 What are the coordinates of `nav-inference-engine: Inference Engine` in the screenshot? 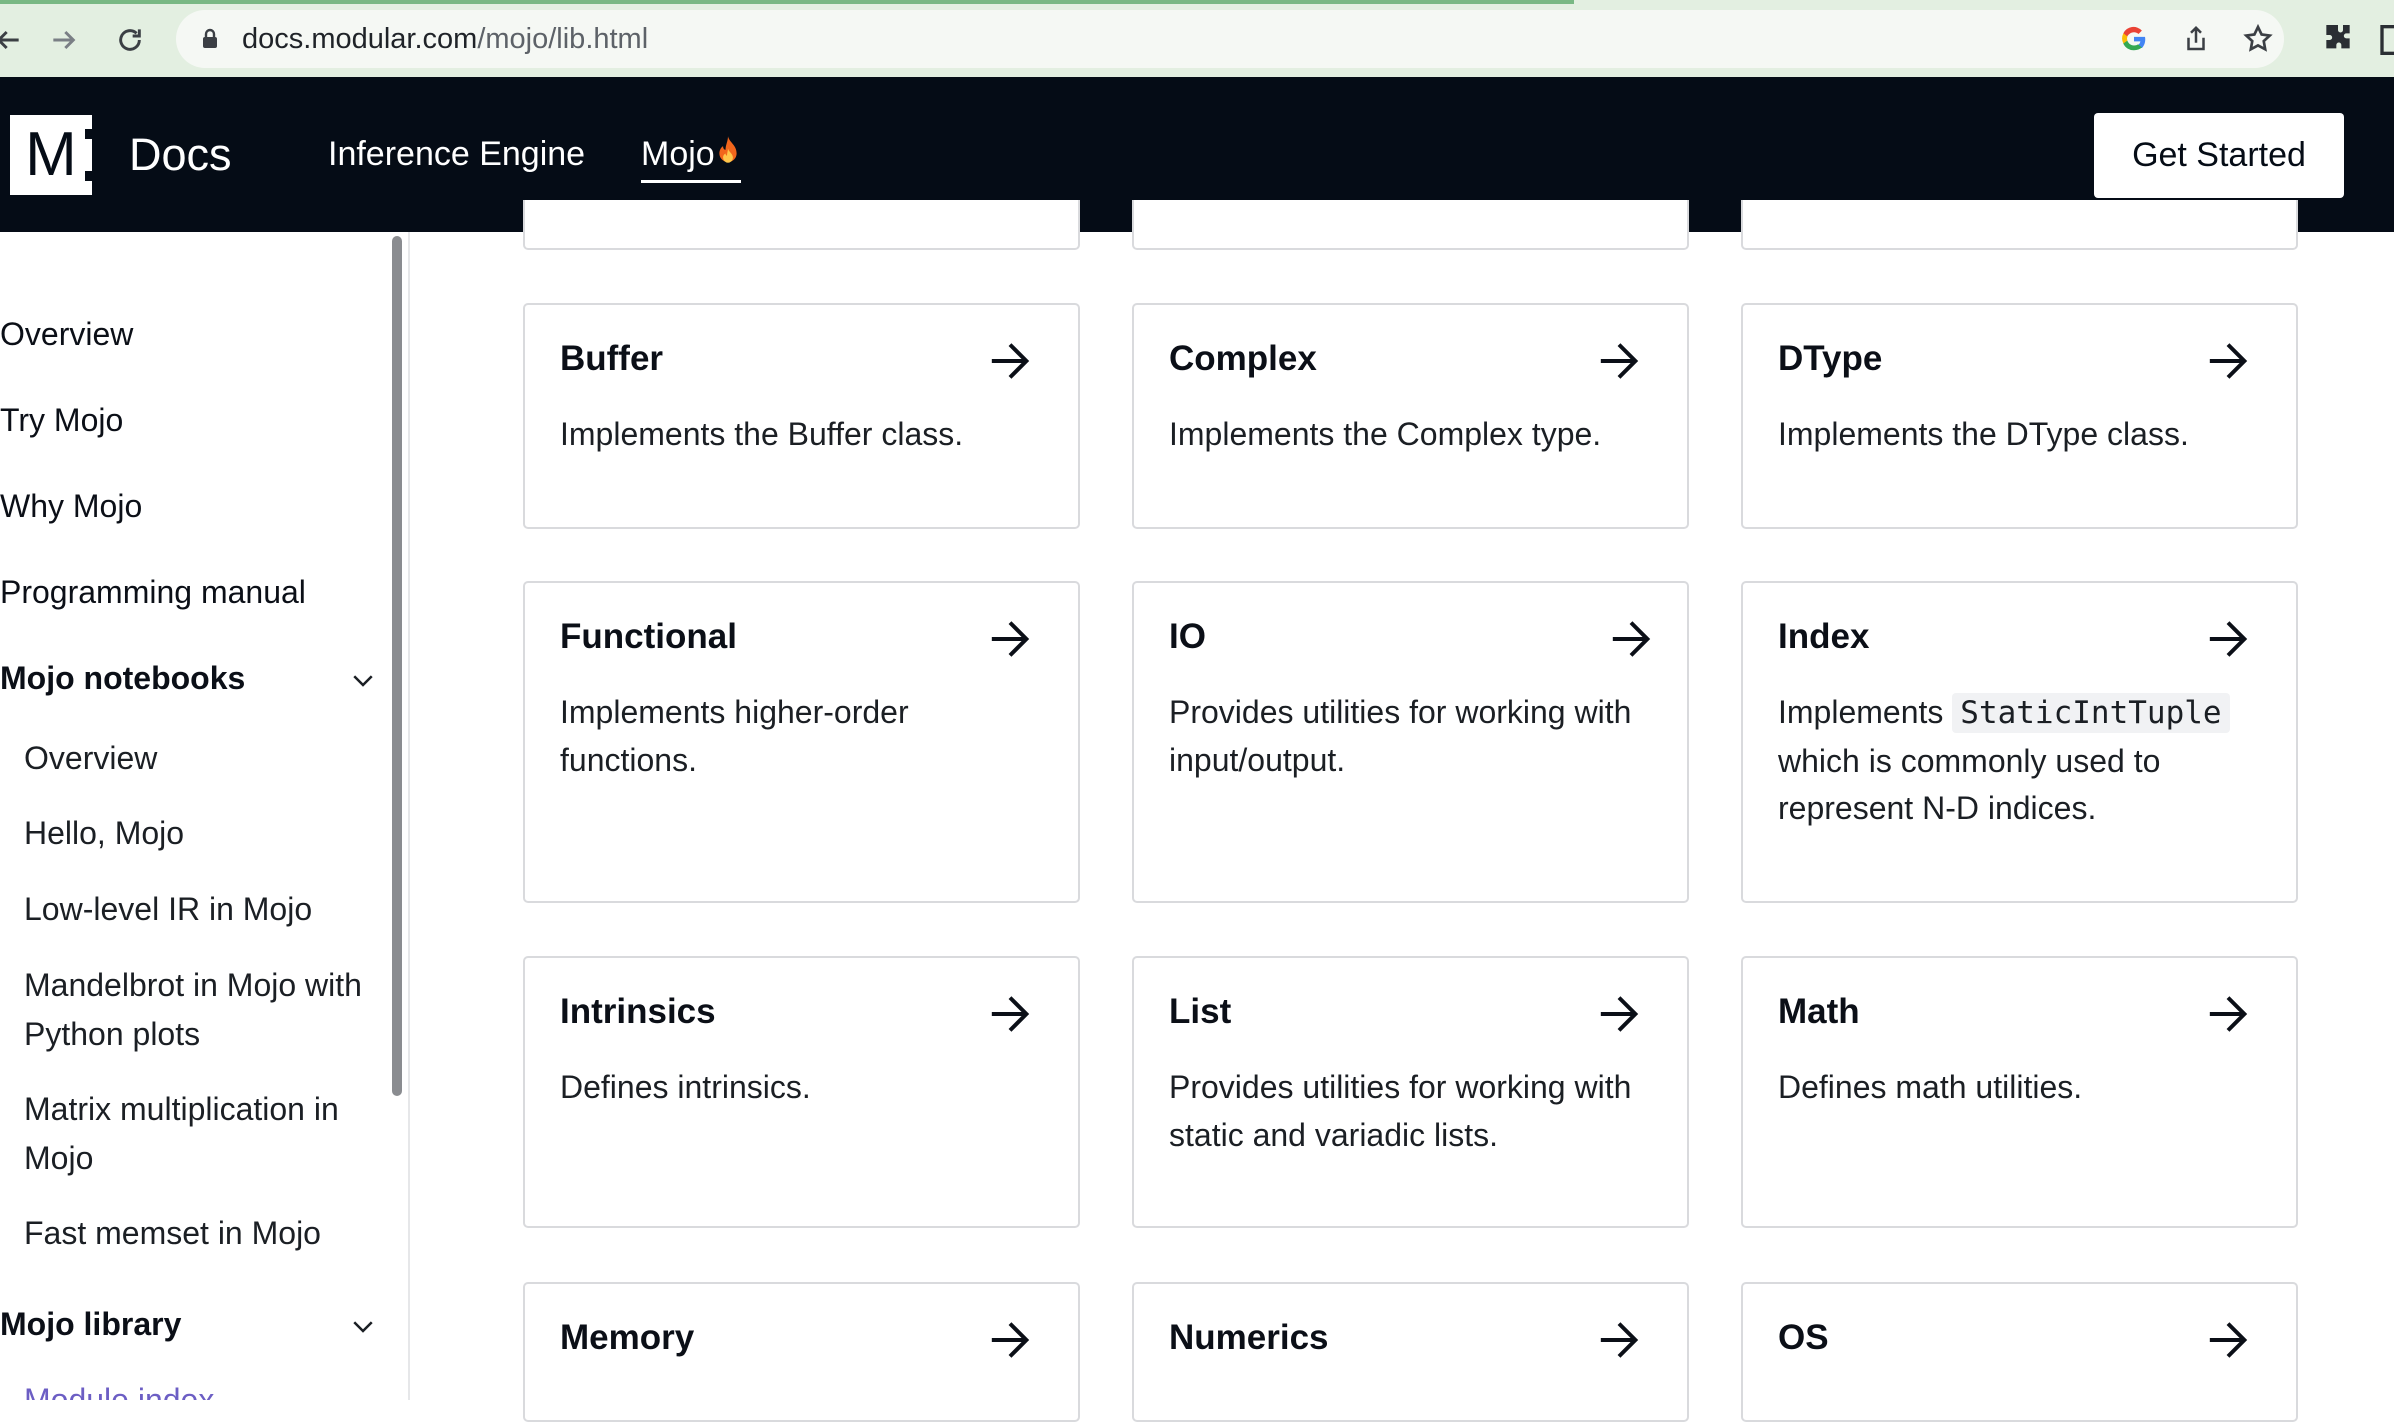 It's located at (456, 154).